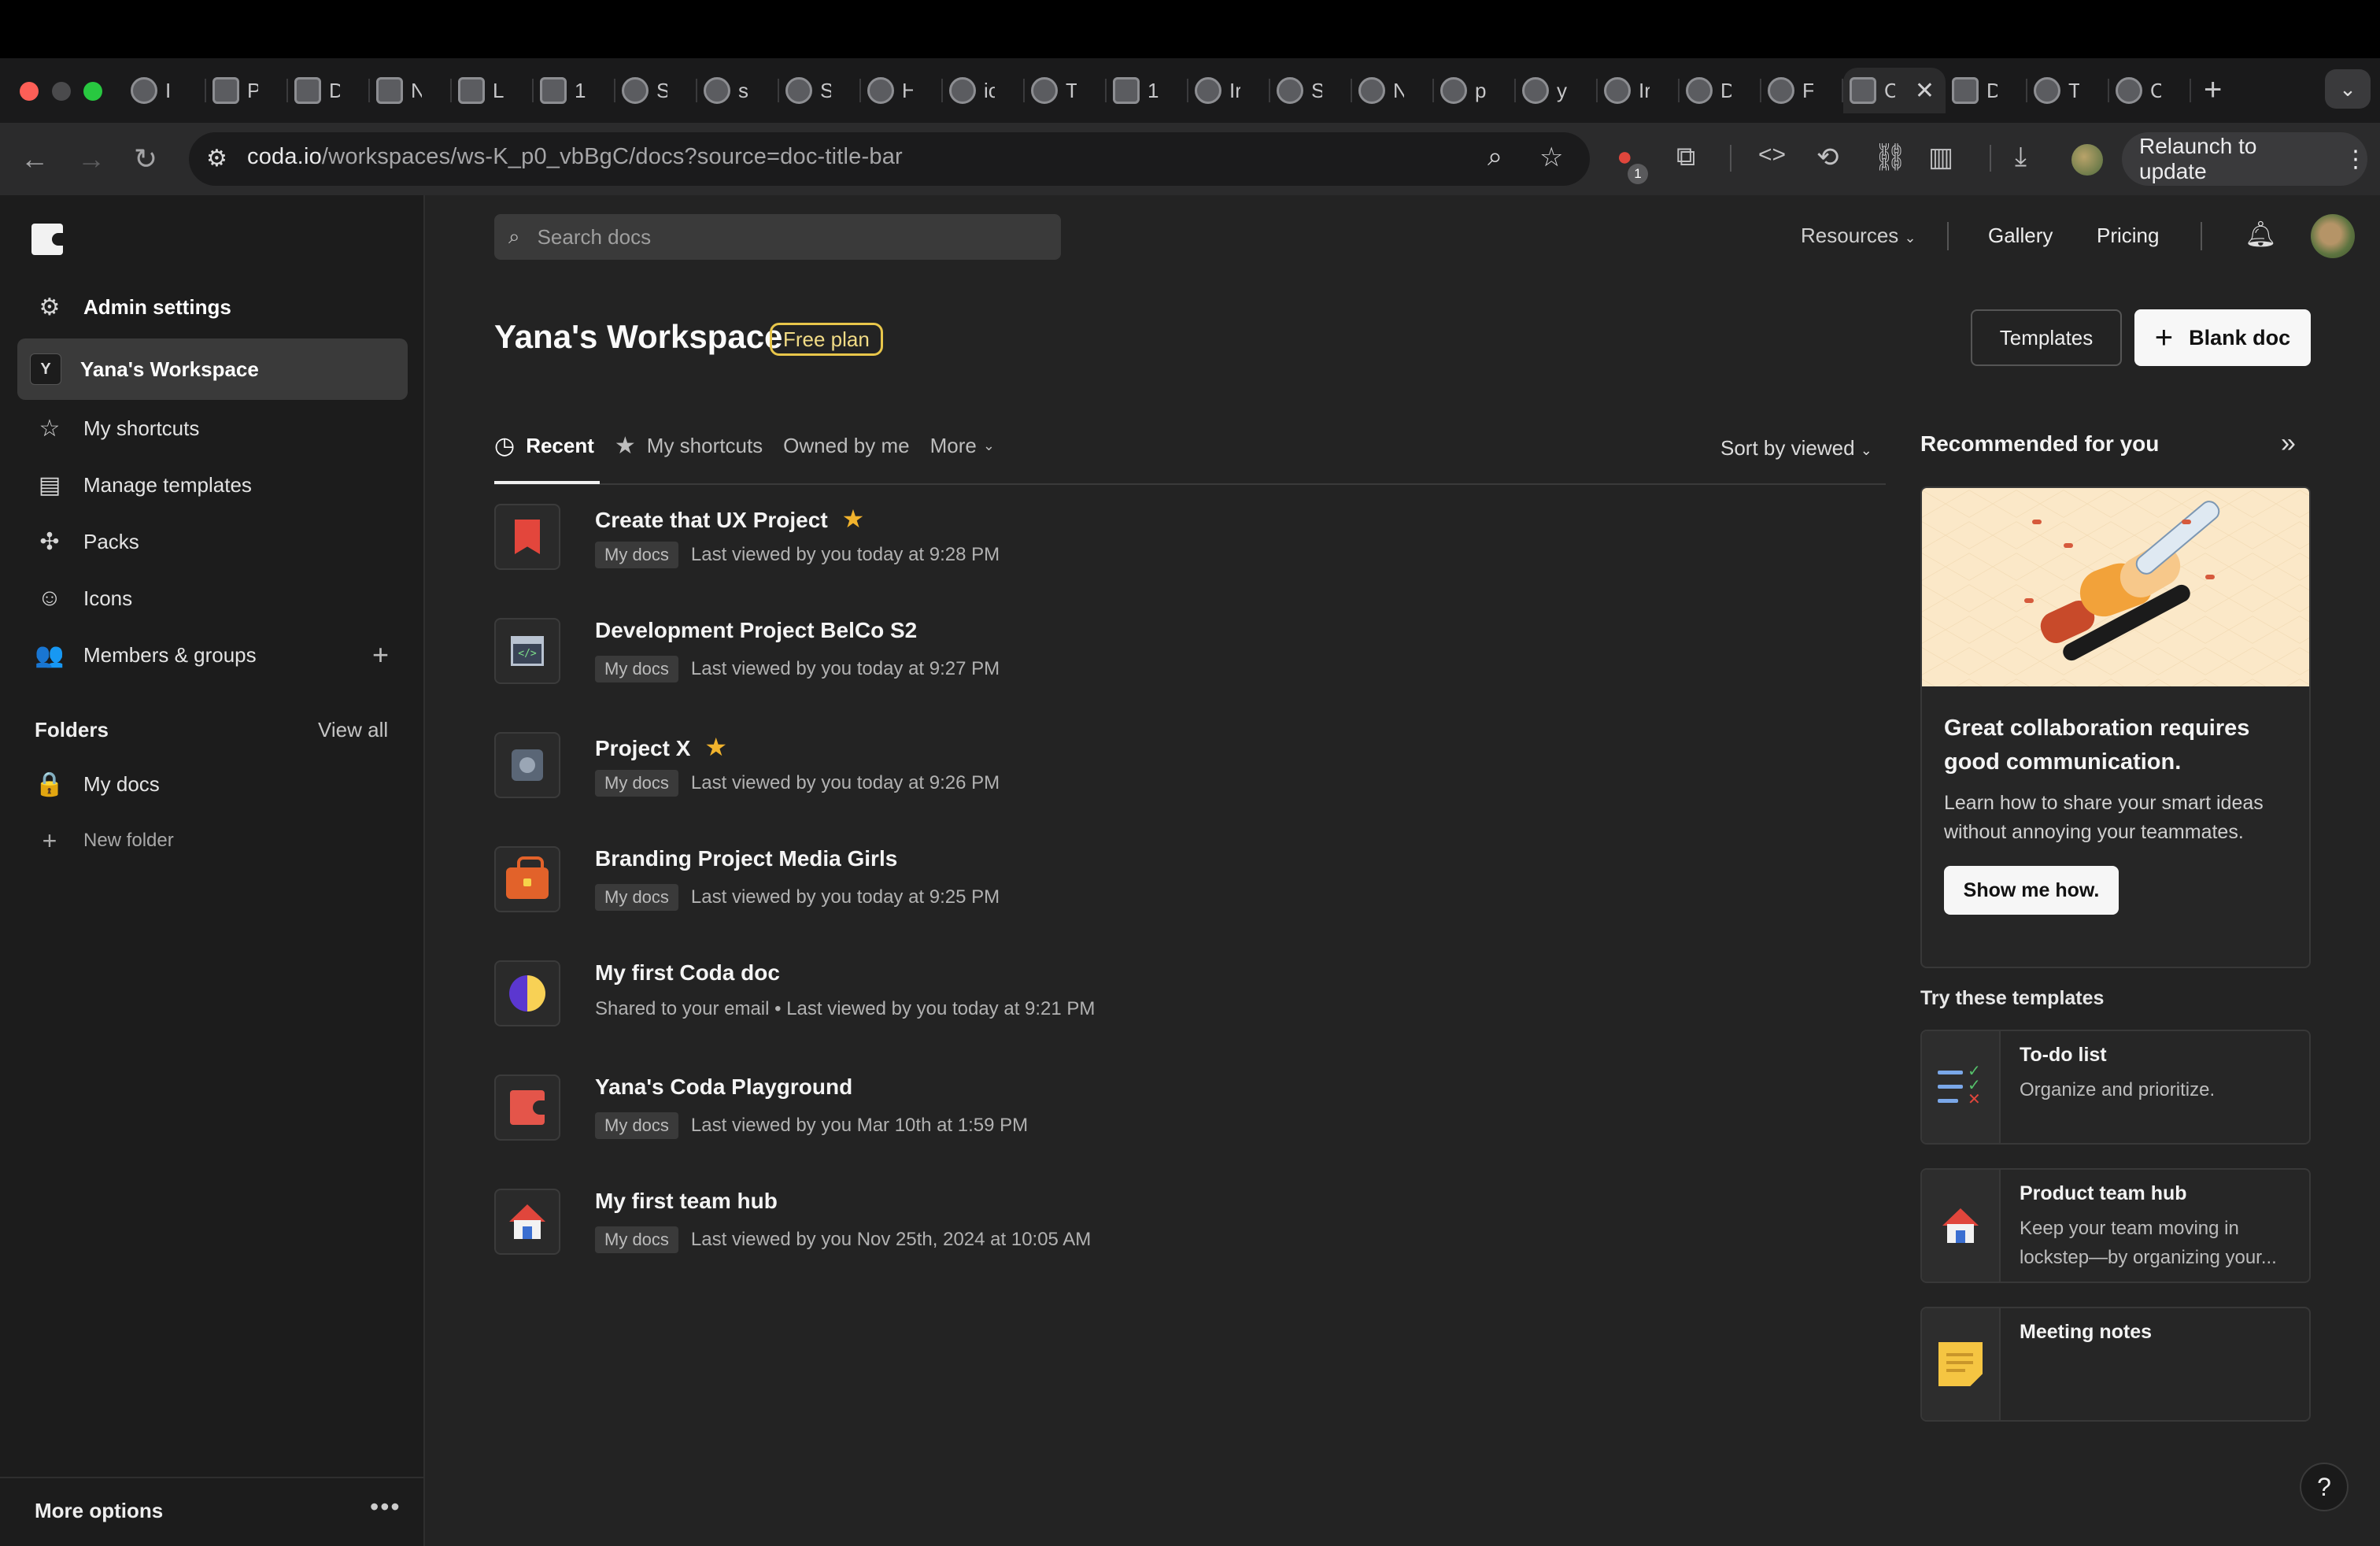 The image size is (2380, 1546). I want to click on bell-icon: 🔔︎, so click(2261, 234).